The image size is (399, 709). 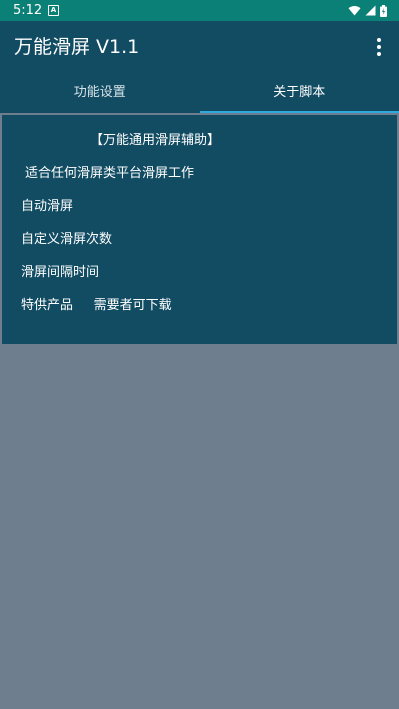 What do you see at coordinates (299, 92) in the screenshot?
I see `tab-label: 关于脚本` at bounding box center [299, 92].